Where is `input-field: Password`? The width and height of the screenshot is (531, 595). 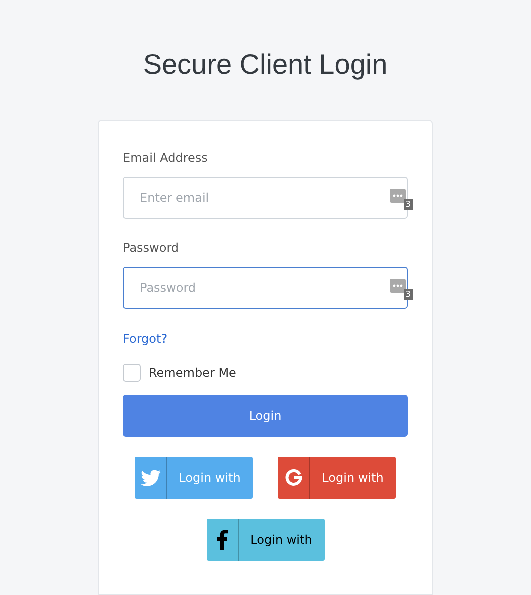 input-field: Password is located at coordinates (265, 288).